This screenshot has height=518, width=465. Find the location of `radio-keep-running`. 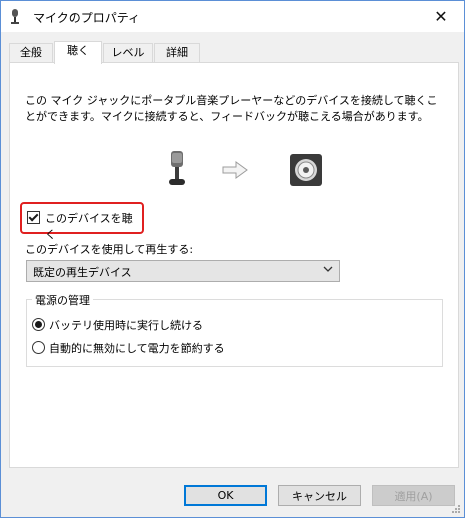

radio-keep-running is located at coordinates (38, 324).